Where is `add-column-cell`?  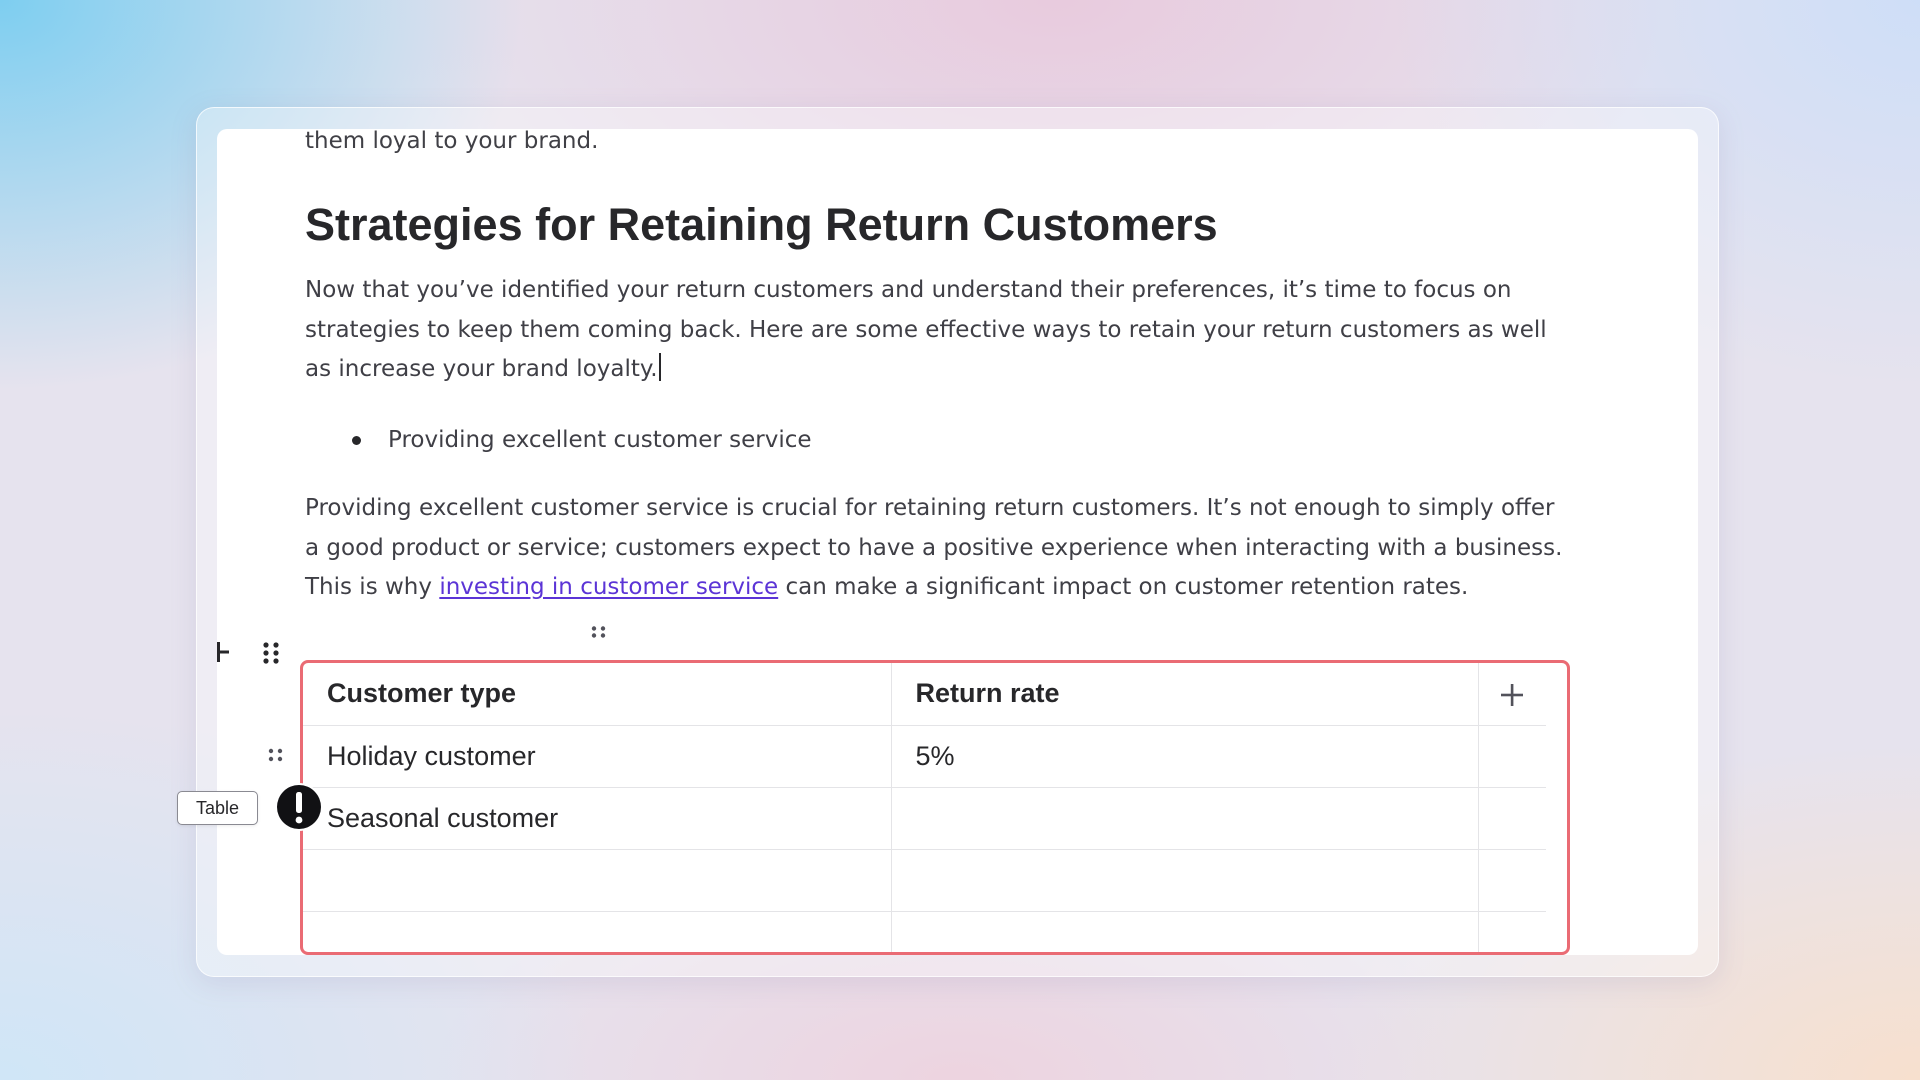 add-column-cell is located at coordinates (1512, 694).